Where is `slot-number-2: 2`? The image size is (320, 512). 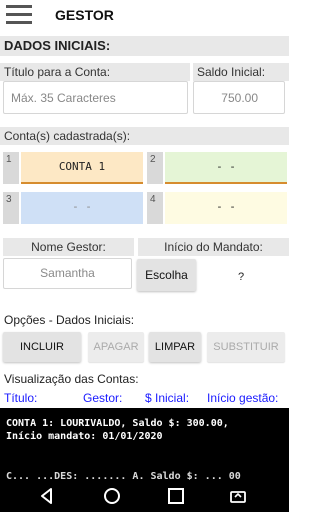
slot-number-2: 2 is located at coordinates (155, 168).